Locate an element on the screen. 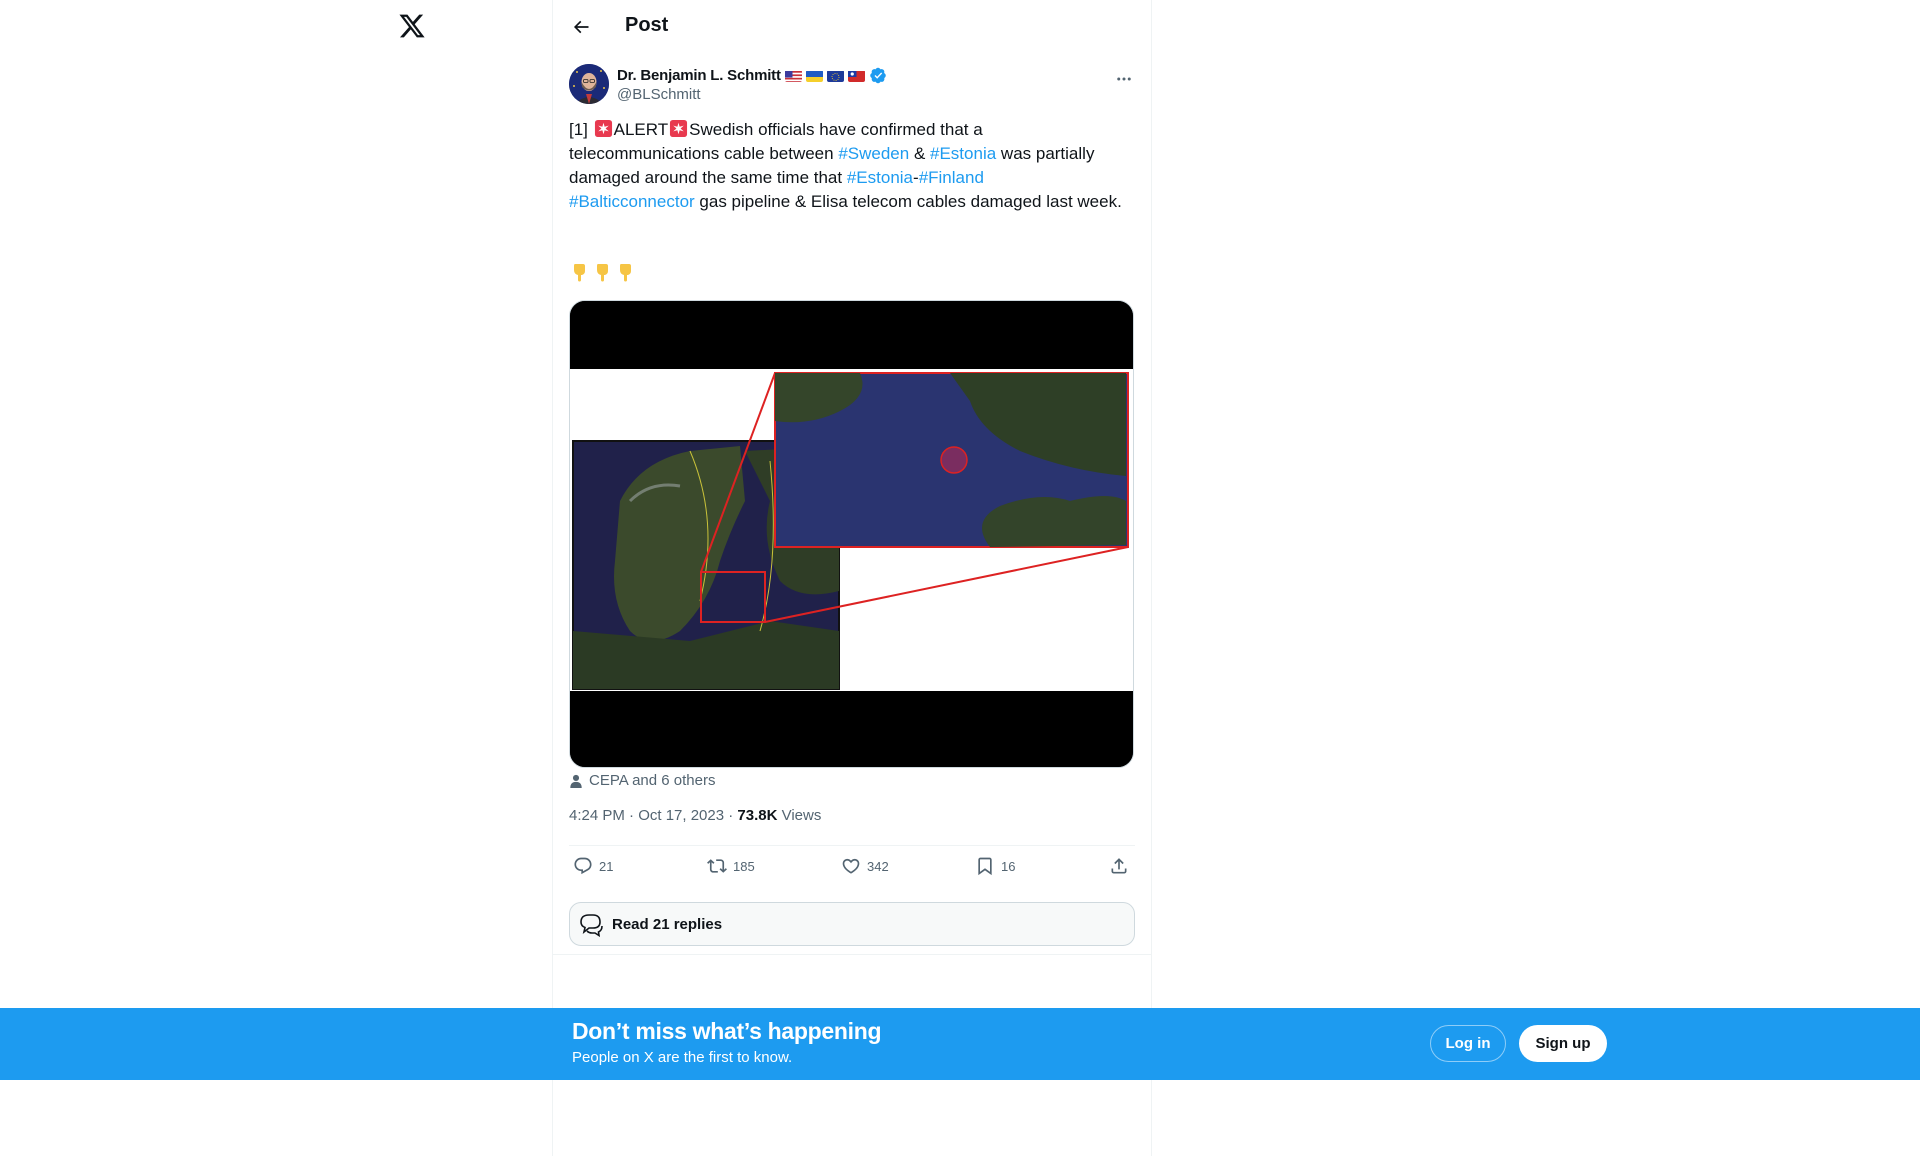 Image resolution: width=1920 pixels, height=1156 pixels. like-button: 342 is located at coordinates (865, 866).